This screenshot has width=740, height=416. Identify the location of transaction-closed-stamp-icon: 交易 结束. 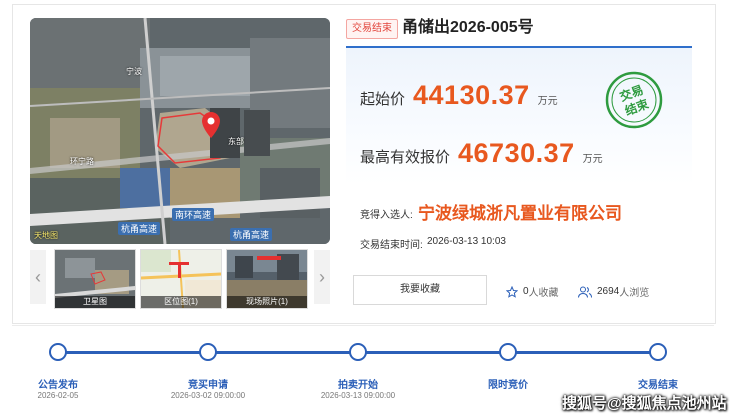
(634, 100).